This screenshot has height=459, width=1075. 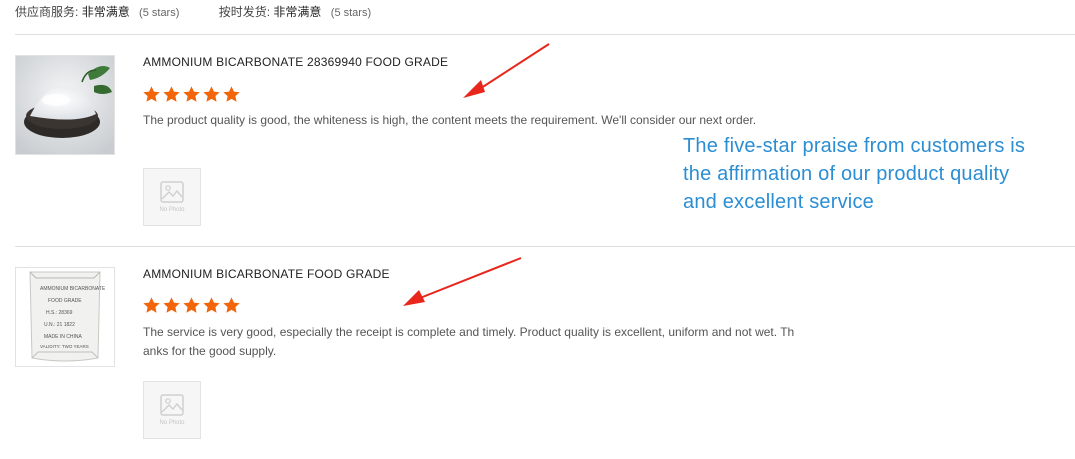 I want to click on product-thumbnail, so click(x=65, y=105).